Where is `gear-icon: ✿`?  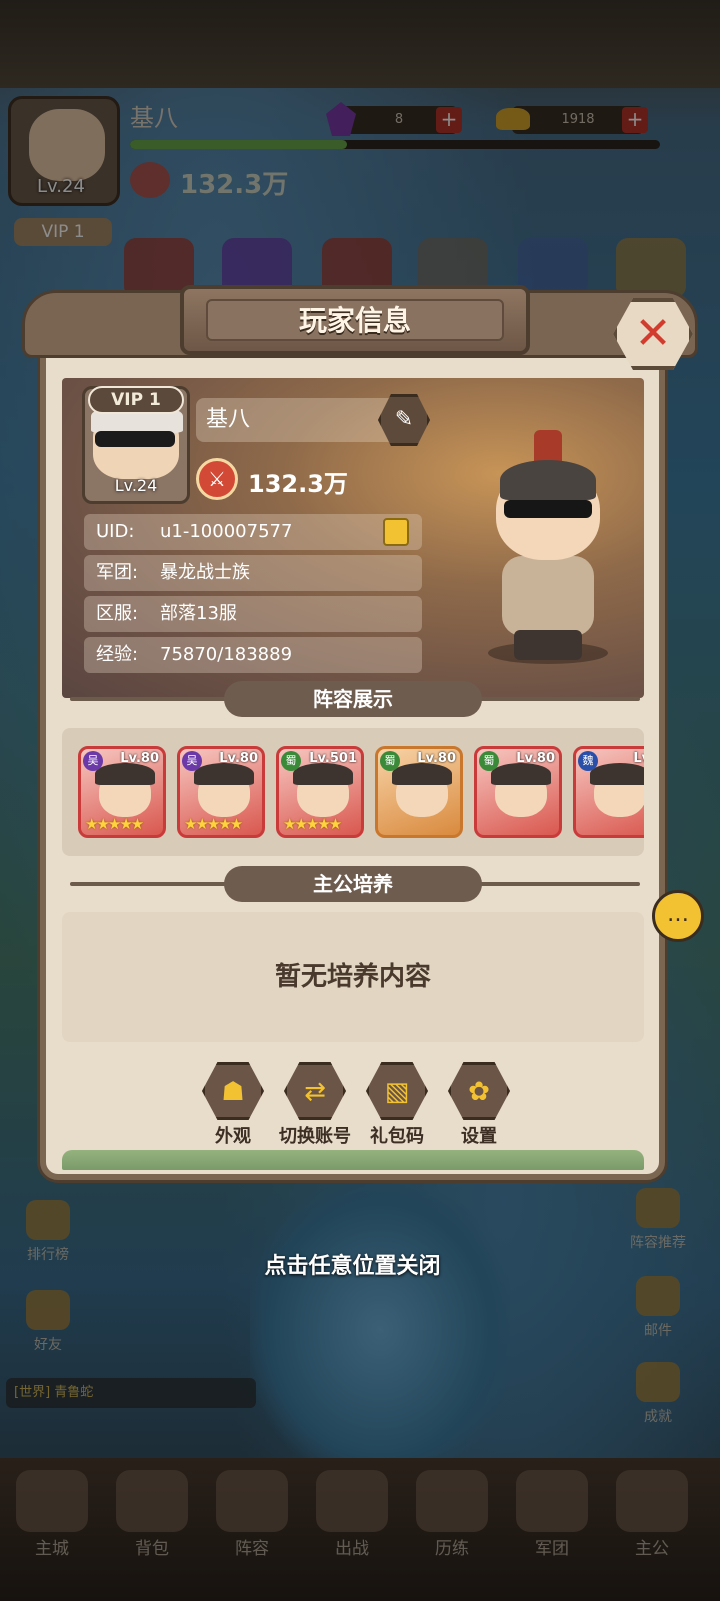
gear-icon: ✿ is located at coordinates (479, 1091).